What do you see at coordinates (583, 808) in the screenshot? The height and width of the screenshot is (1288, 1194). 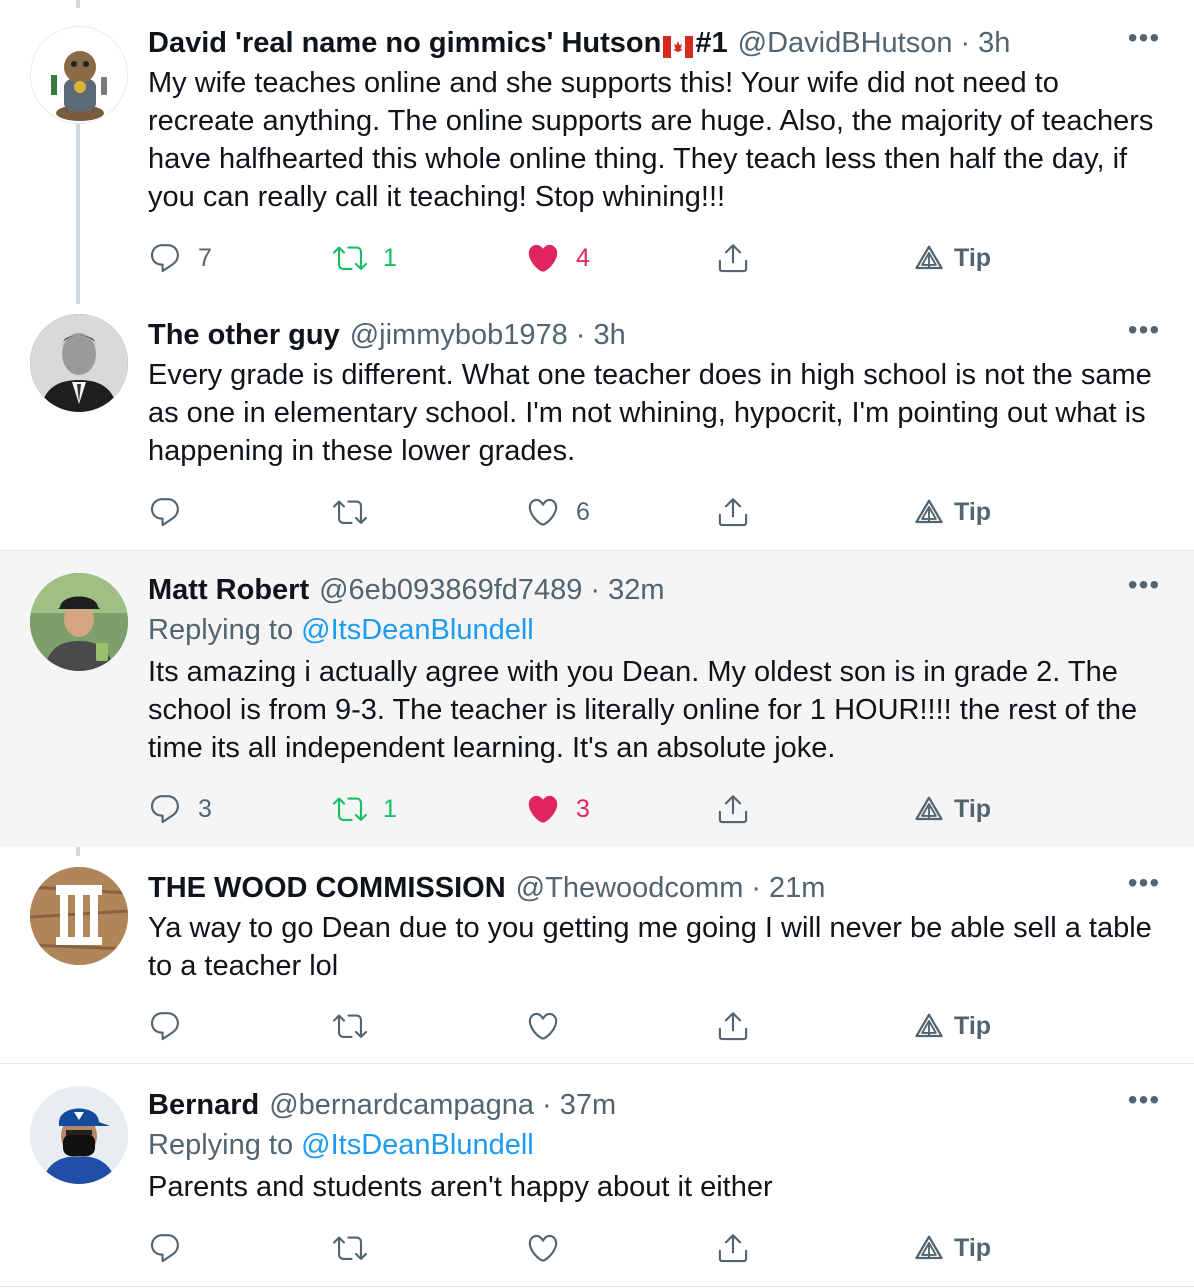 I see `like-count: 3` at bounding box center [583, 808].